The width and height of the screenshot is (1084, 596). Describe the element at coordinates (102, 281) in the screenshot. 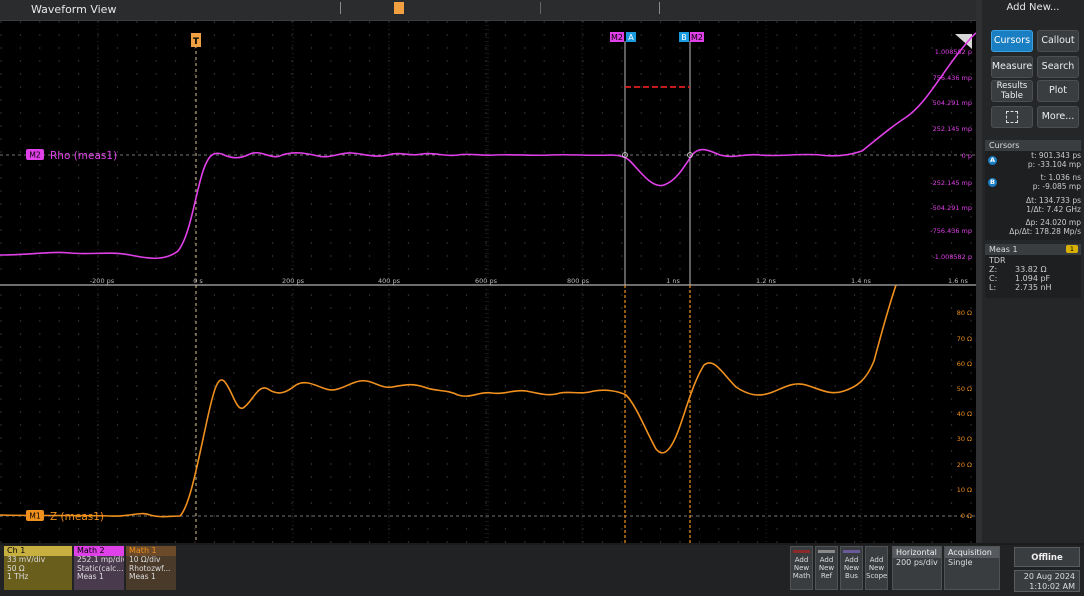

I see `x-tick: -200 ps` at that location.